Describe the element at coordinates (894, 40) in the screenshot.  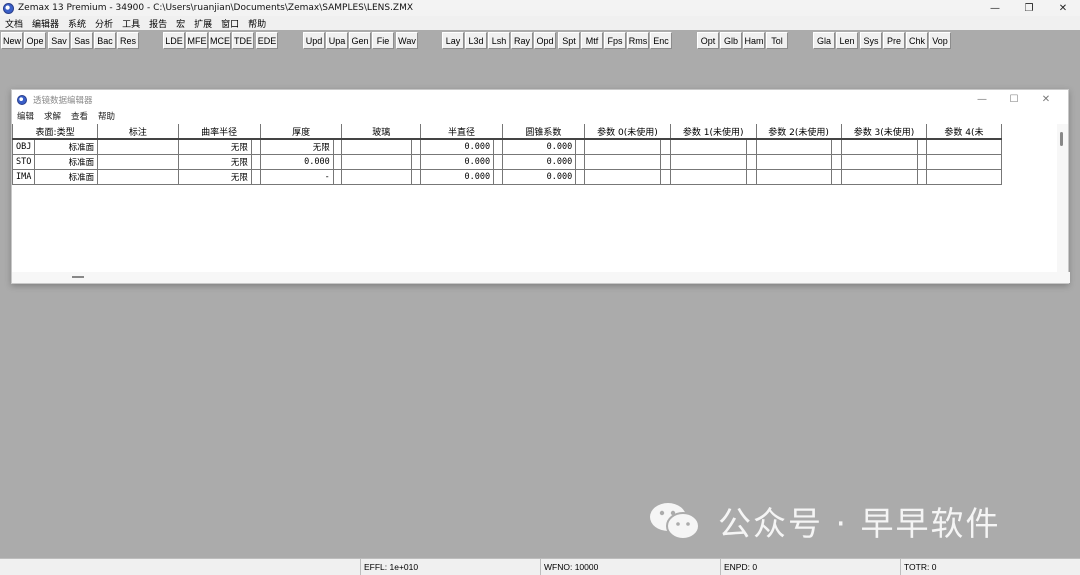
I see `toolbar-button-prescription: Pre` at that location.